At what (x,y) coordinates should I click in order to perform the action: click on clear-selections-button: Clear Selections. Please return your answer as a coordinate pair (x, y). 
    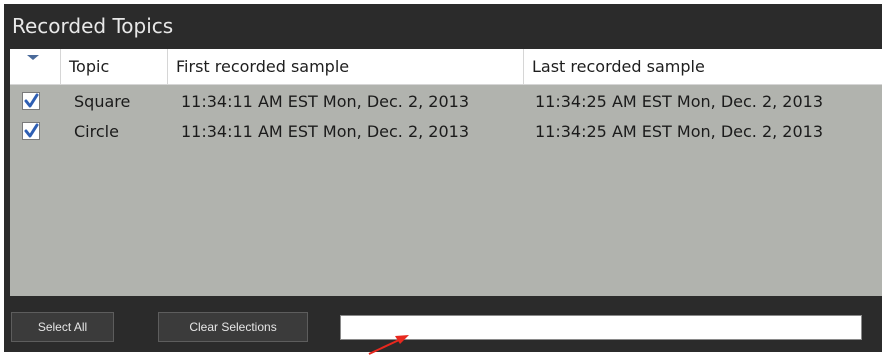
    Looking at the image, I should click on (233, 327).